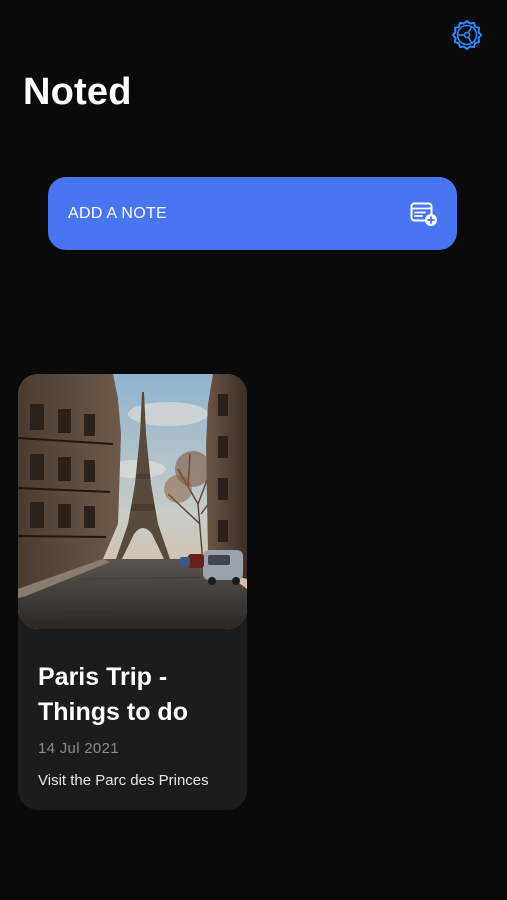  What do you see at coordinates (132, 501) in the screenshot?
I see `note-cover-image` at bounding box center [132, 501].